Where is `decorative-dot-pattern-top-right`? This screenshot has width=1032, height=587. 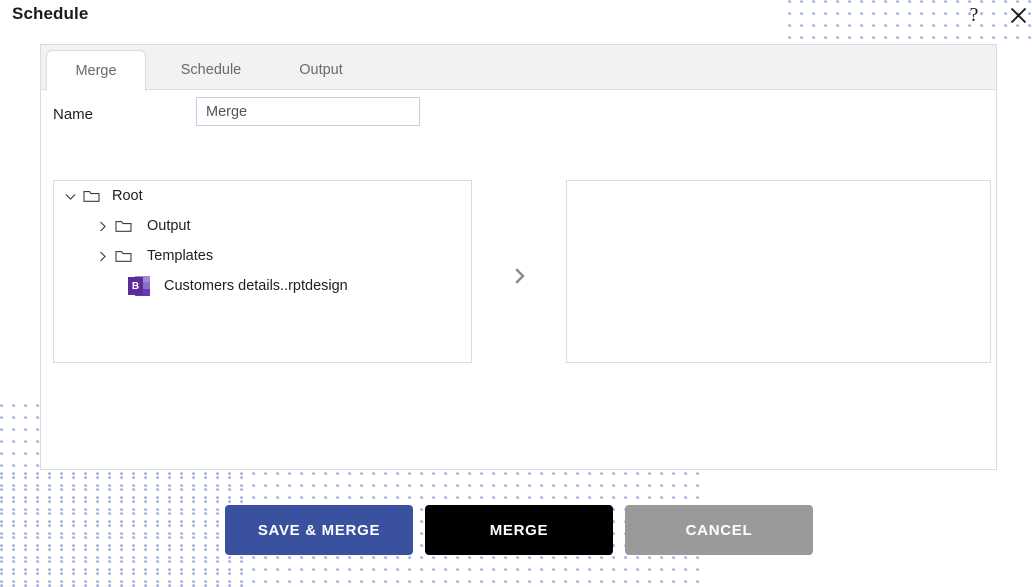
decorative-dot-pattern-top-right is located at coordinates (910, 20).